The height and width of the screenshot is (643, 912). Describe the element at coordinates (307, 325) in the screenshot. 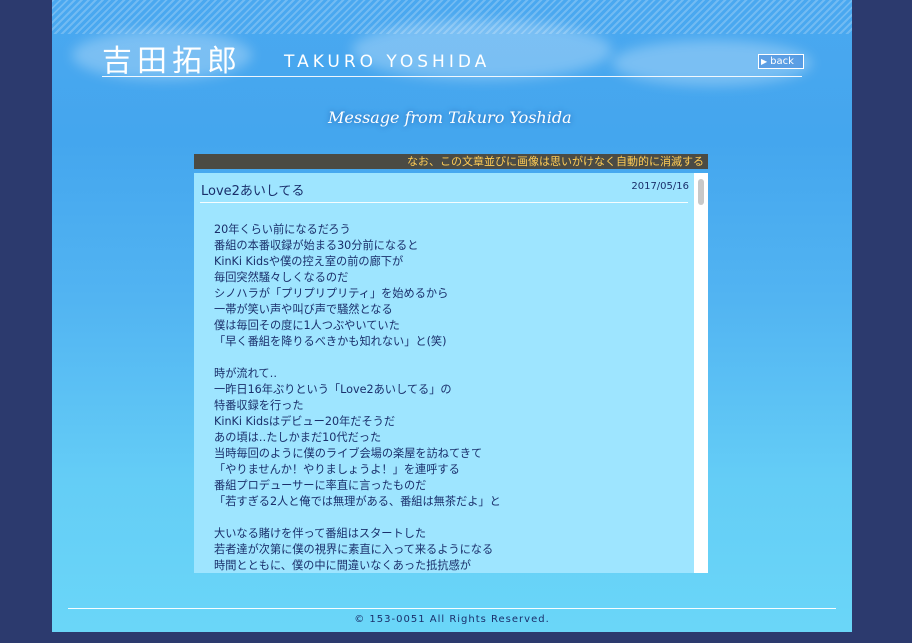

I see `post-line: 僕は毎回その度に1人つぶやいていた` at that location.